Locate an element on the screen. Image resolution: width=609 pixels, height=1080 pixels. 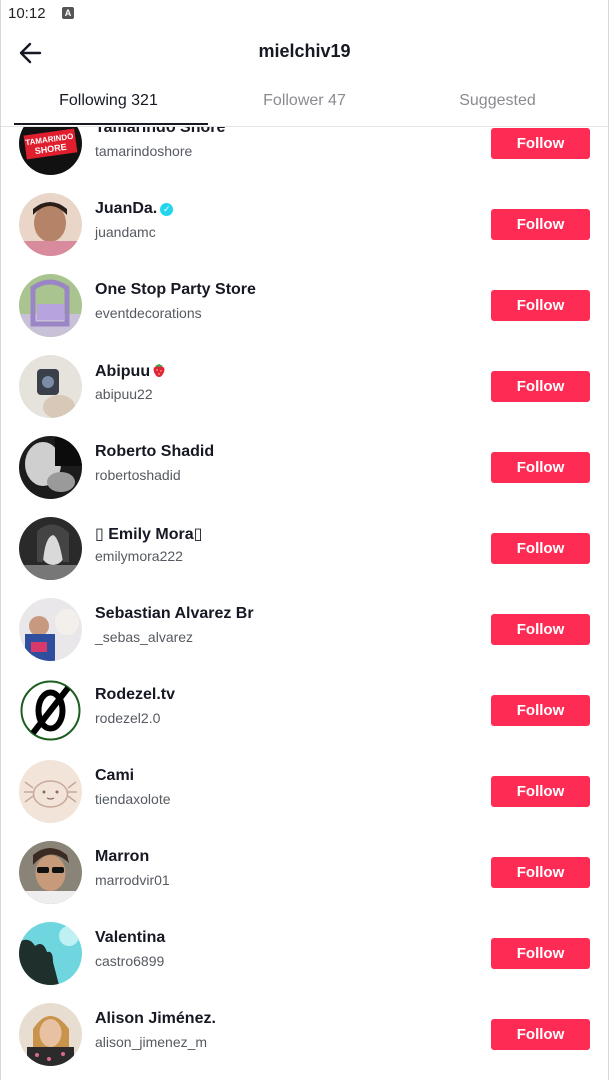
user-handle: eventdecorations is located at coordinates (148, 313).